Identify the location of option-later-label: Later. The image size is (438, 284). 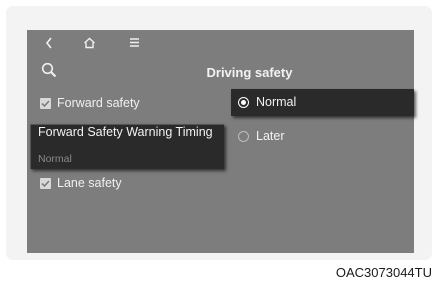
(270, 136).